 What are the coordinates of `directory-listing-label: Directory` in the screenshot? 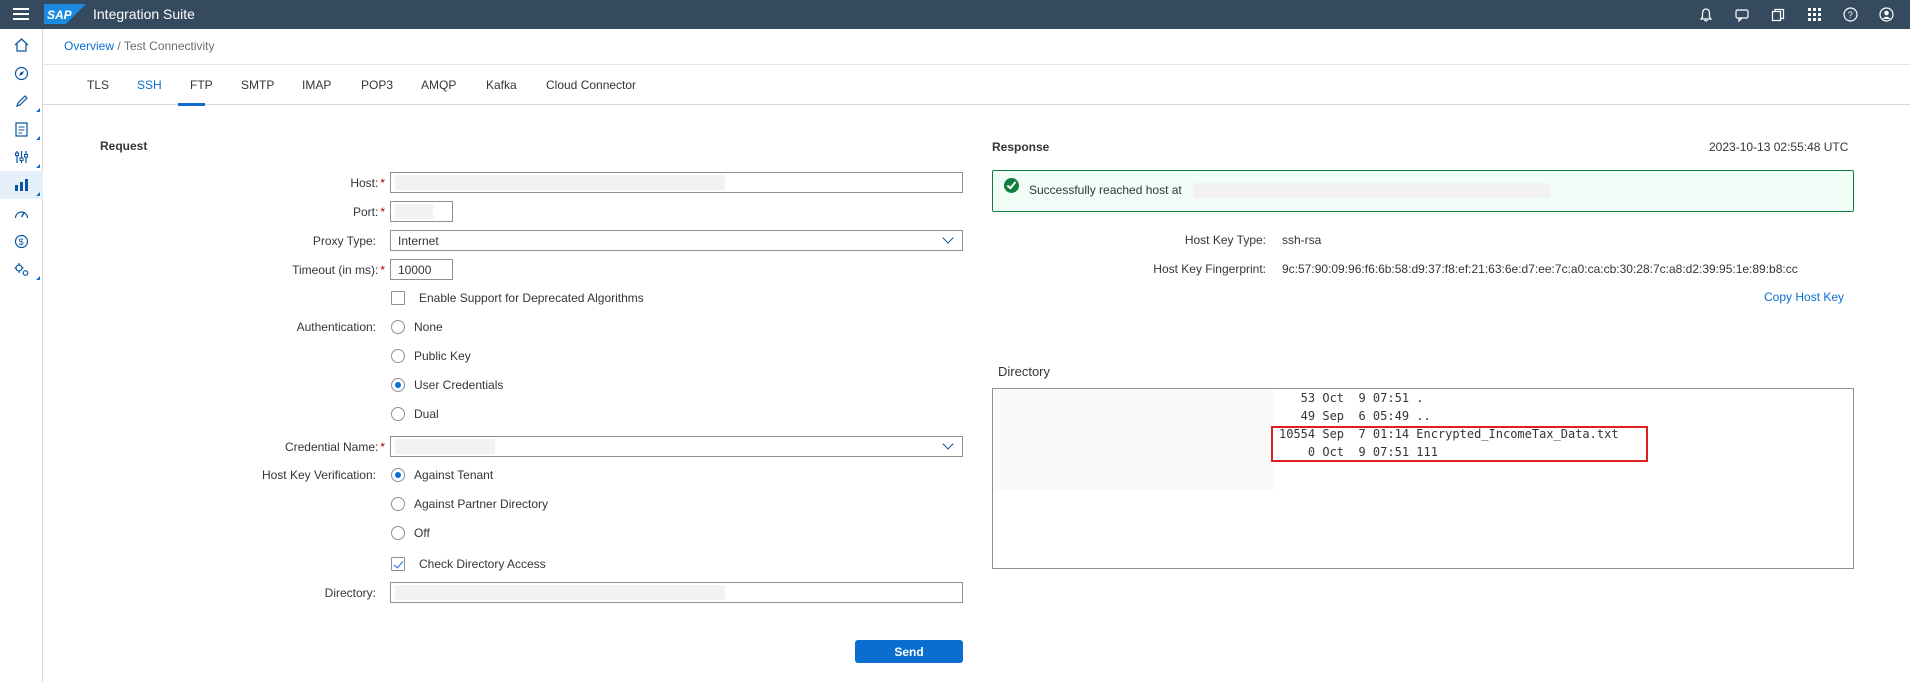 It's located at (1024, 371).